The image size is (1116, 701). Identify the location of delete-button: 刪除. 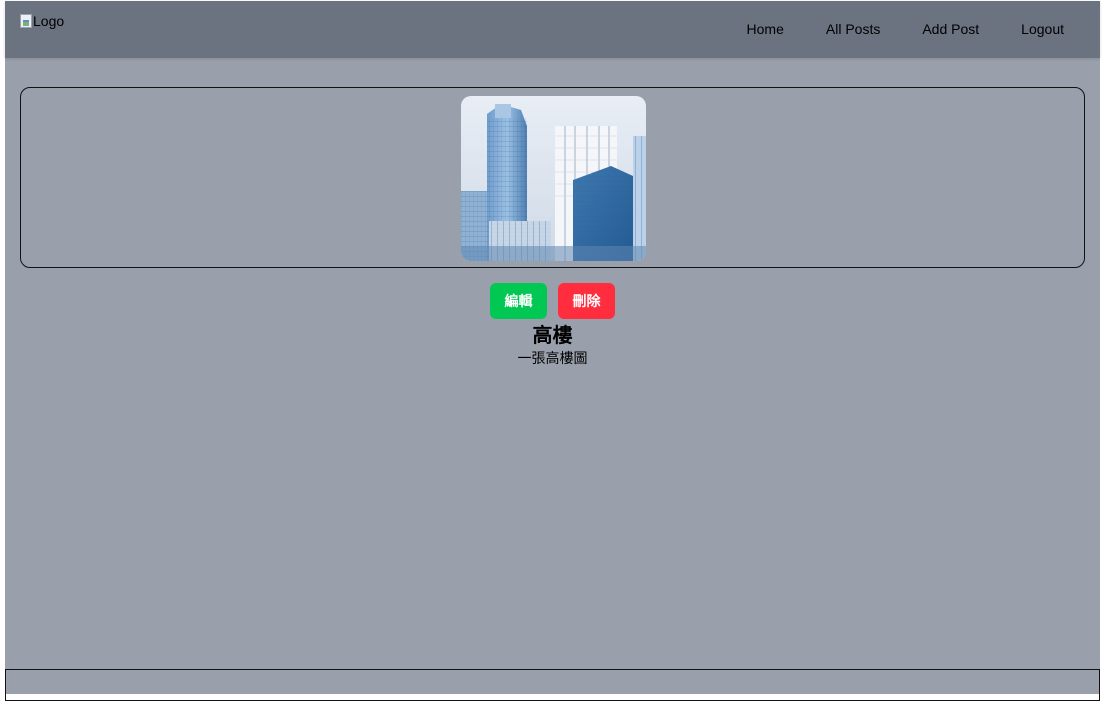
(586, 301).